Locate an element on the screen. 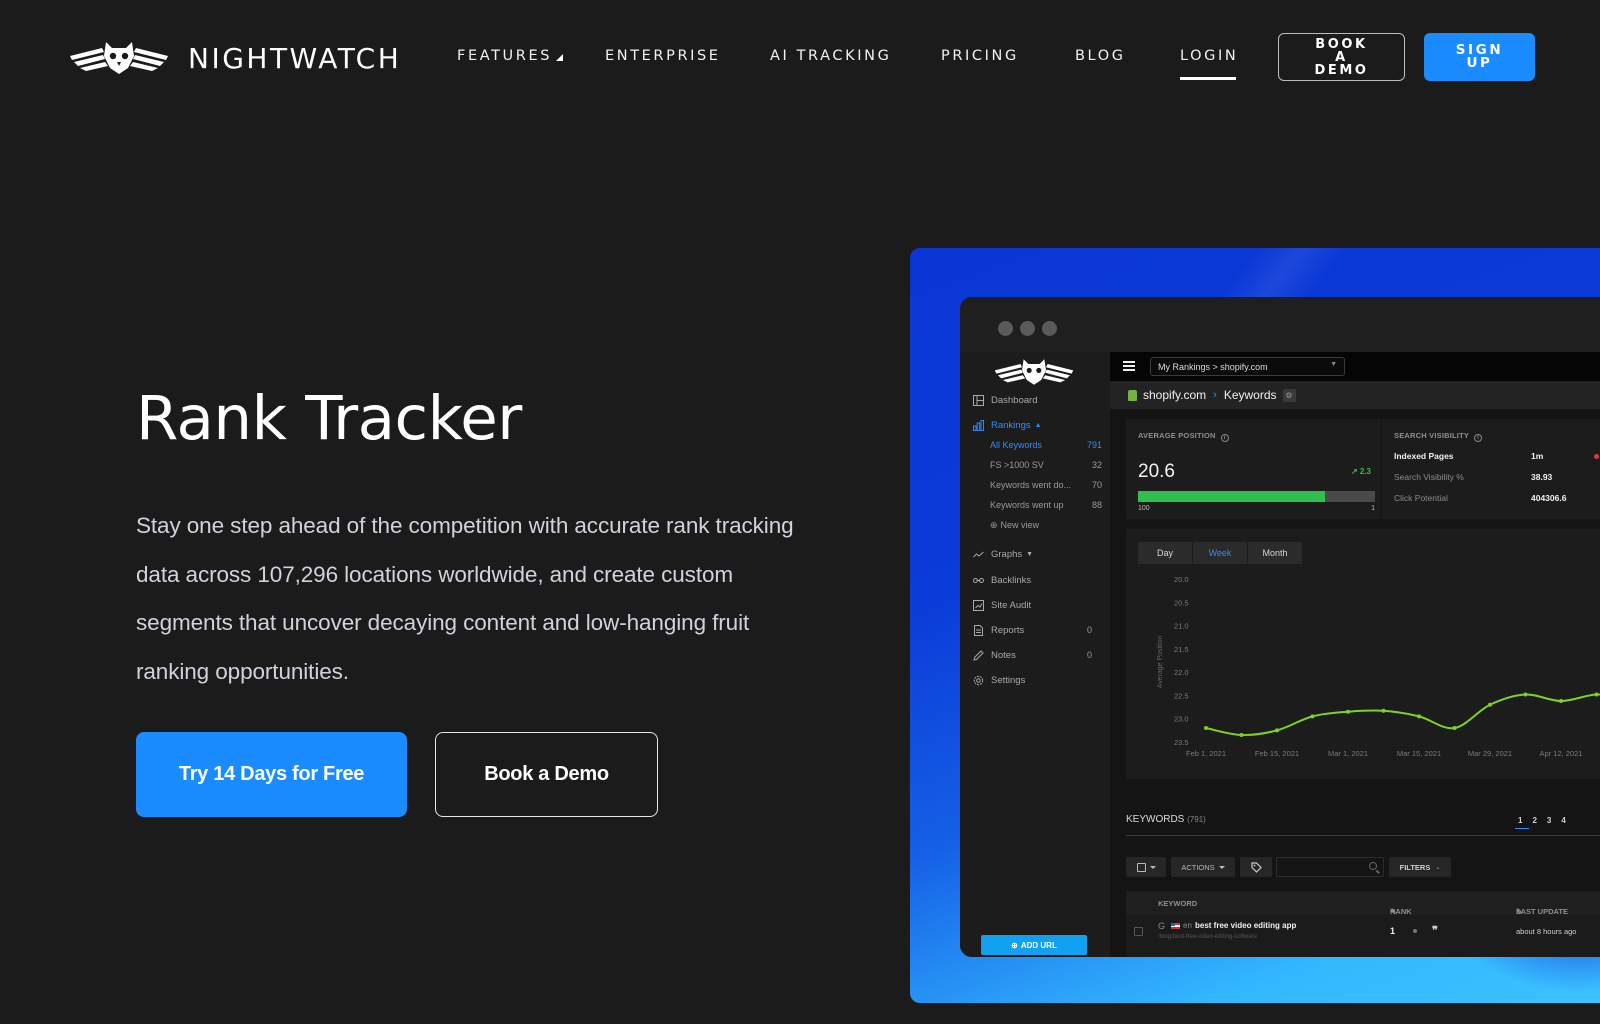 The height and width of the screenshot is (1024, 1600). sidebar-item-settings: Settings is located at coordinates (998, 680).